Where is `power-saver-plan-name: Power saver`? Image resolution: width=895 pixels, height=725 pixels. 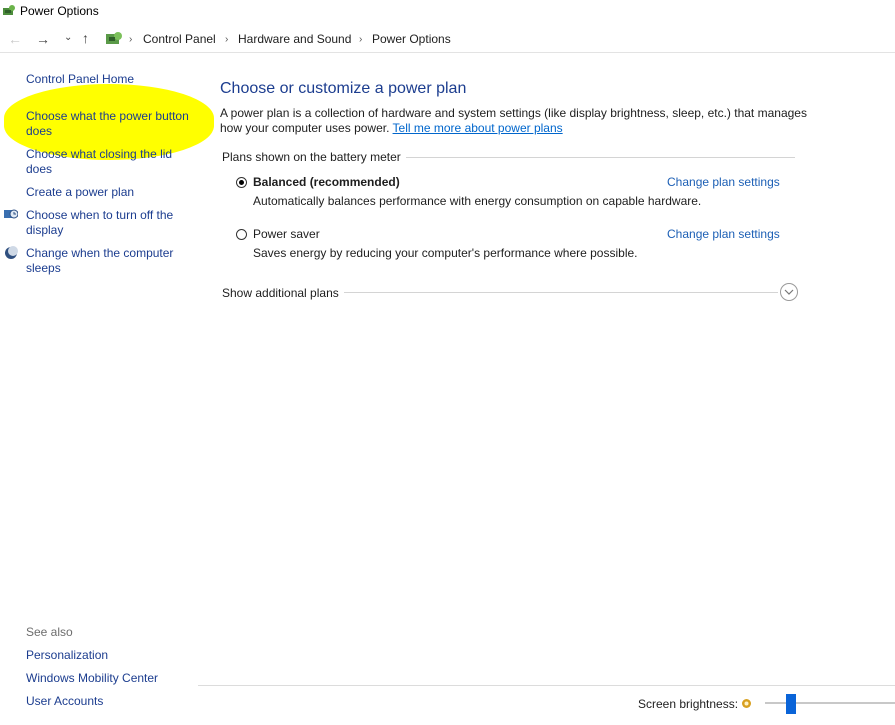 power-saver-plan-name: Power saver is located at coordinates (286, 234).